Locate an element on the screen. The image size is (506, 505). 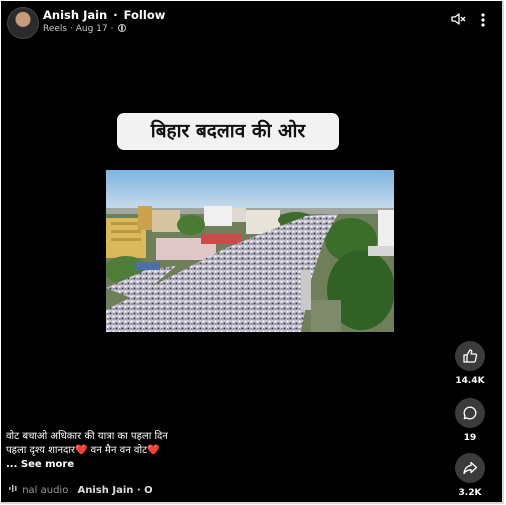
like-action: 14.4K is located at coordinates (470, 363).